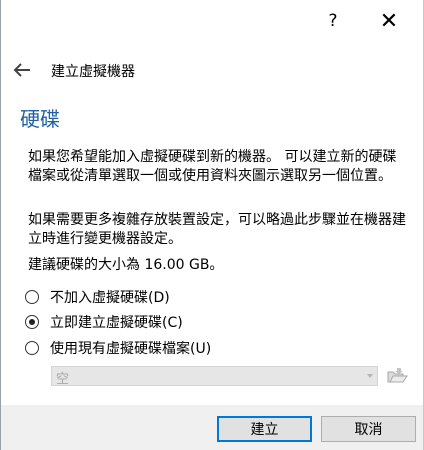 This screenshot has width=424, height=450. What do you see at coordinates (116, 323) in the screenshot?
I see `option-create-disk-label: 立即建立虛擬硬碟(C)` at bounding box center [116, 323].